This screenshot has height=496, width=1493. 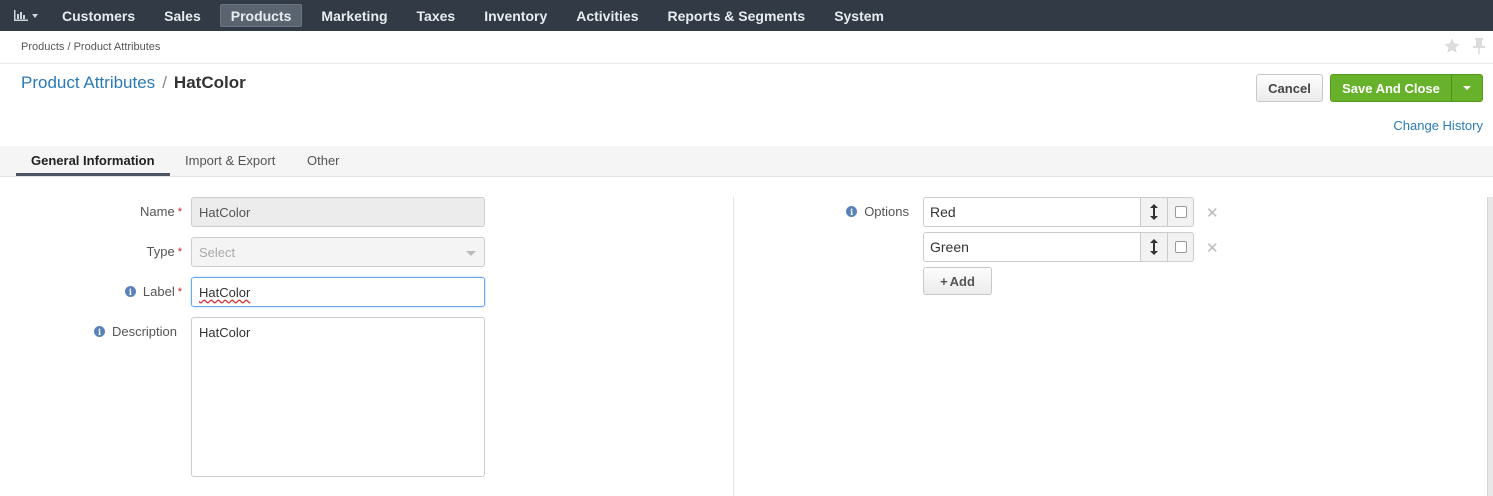 What do you see at coordinates (135, 331) in the screenshot?
I see `description-label: i Description` at bounding box center [135, 331].